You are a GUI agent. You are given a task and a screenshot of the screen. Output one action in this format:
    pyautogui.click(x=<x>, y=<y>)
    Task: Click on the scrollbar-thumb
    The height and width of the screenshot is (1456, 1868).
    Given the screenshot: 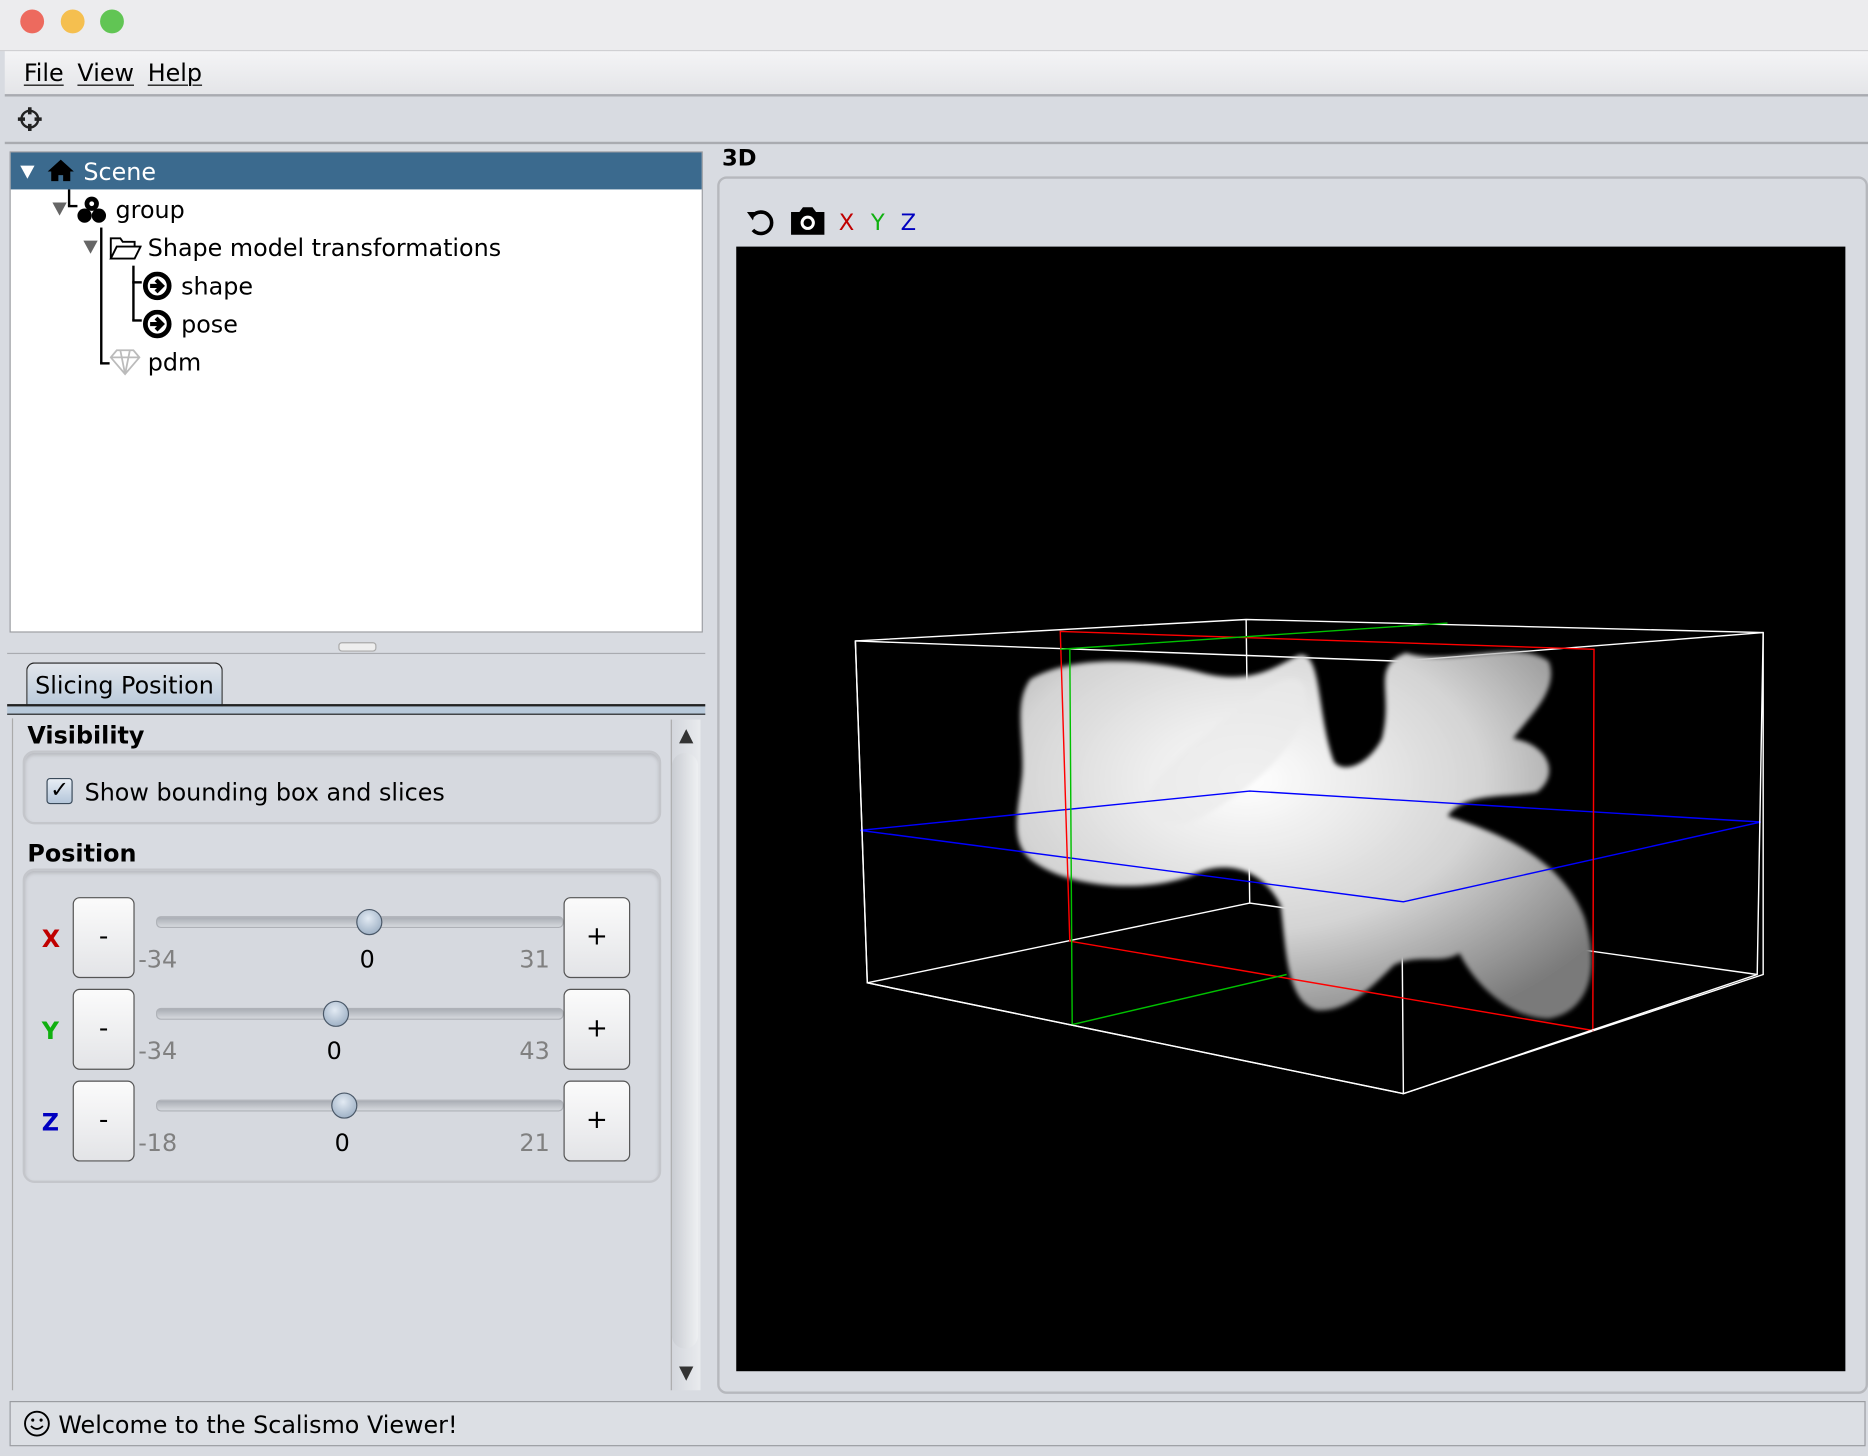 What is the action you would take?
    pyautogui.click(x=685, y=1050)
    